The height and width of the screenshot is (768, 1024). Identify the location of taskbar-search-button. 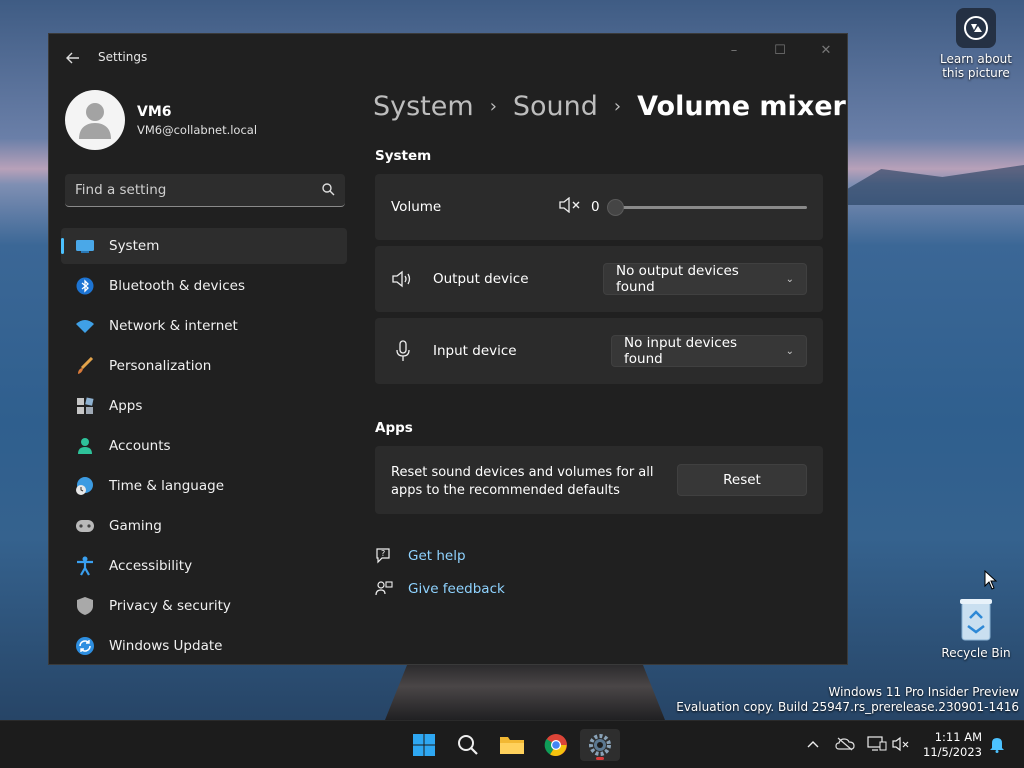
(468, 745).